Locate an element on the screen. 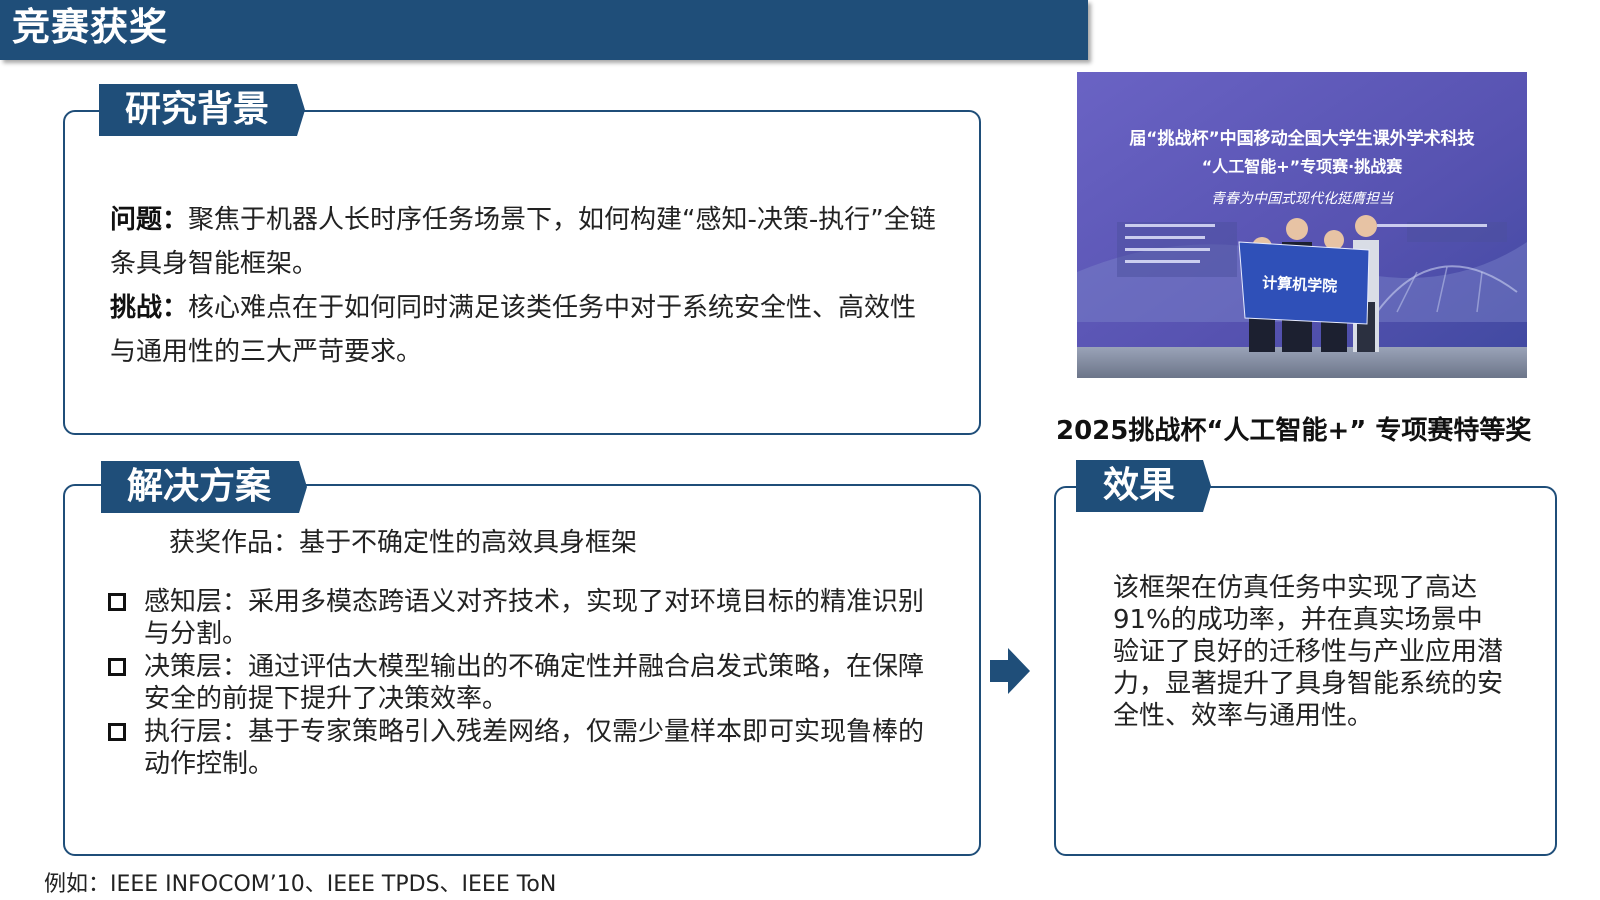 Image resolution: width=1600 pixels, height=900 pixels. list-item-text: 执行层：基于专家策略引入残差网络，仅需少量样本即可实现鲁棒的动作控制。 is located at coordinates (534, 748).